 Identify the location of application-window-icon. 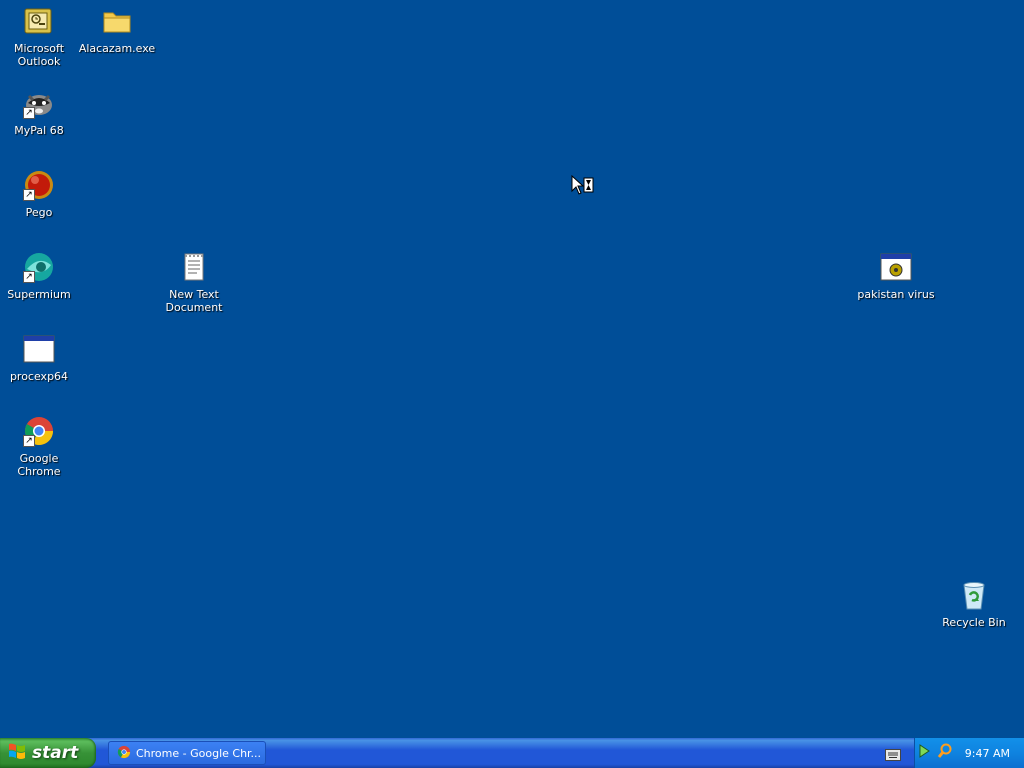
(39, 349).